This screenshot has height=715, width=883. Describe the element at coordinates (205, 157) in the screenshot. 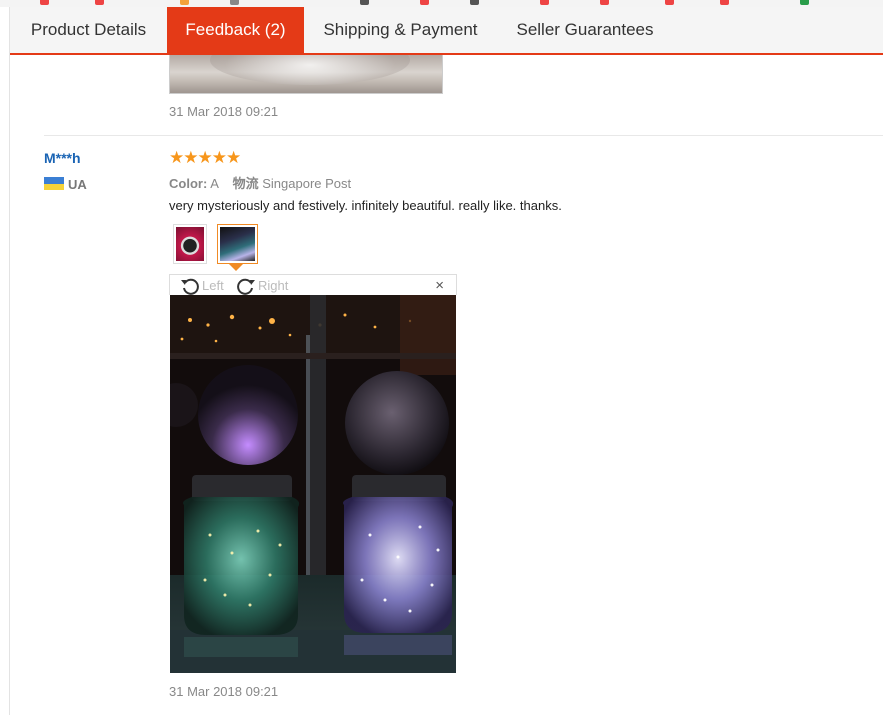

I see `star-rating: ★★★★★` at that location.